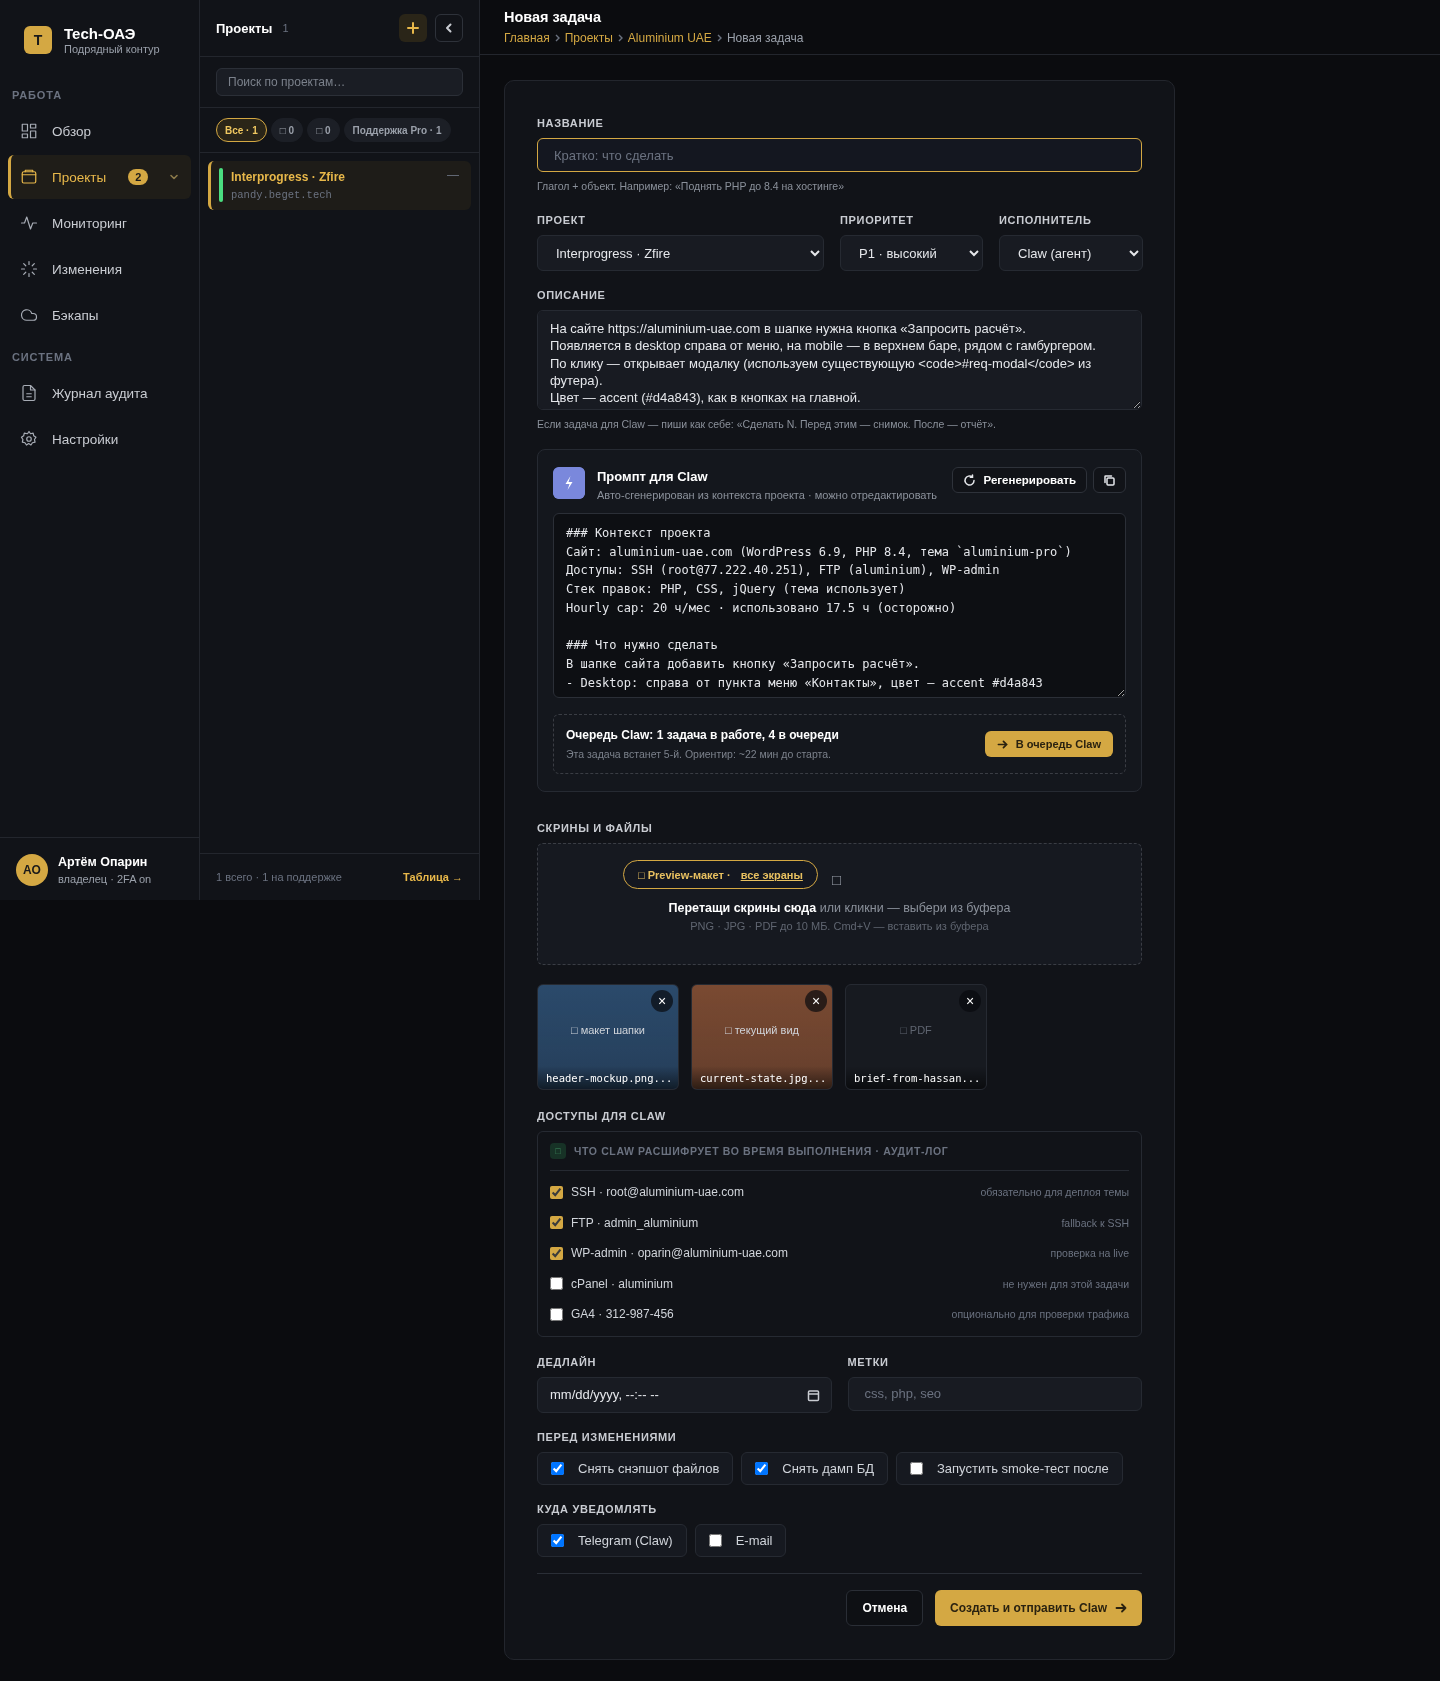  What do you see at coordinates (99, 315) in the screenshot?
I see `nav-item: Бэкапы` at bounding box center [99, 315].